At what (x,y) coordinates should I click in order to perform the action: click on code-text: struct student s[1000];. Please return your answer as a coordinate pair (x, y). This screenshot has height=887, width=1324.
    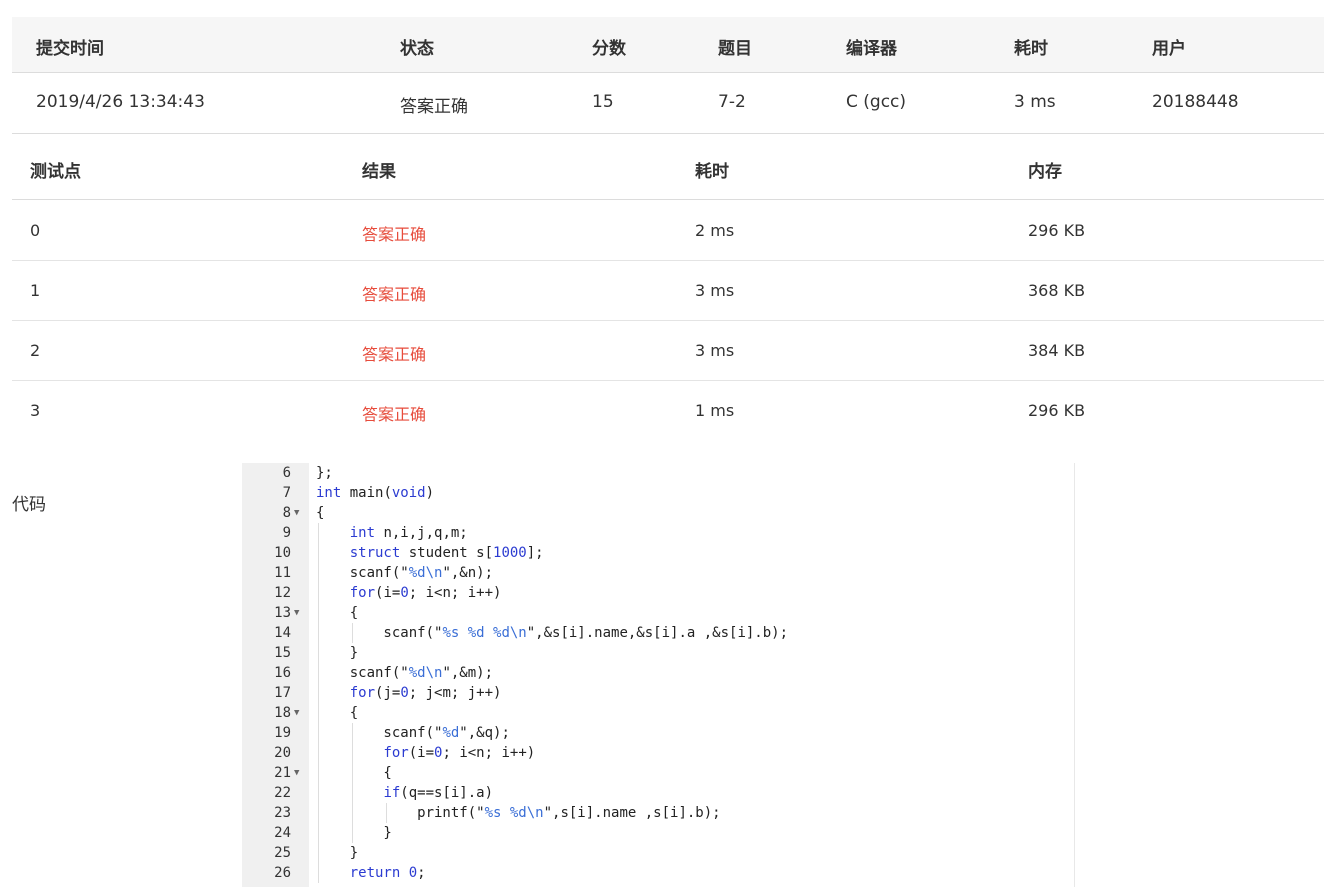
    Looking at the image, I should click on (446, 553).